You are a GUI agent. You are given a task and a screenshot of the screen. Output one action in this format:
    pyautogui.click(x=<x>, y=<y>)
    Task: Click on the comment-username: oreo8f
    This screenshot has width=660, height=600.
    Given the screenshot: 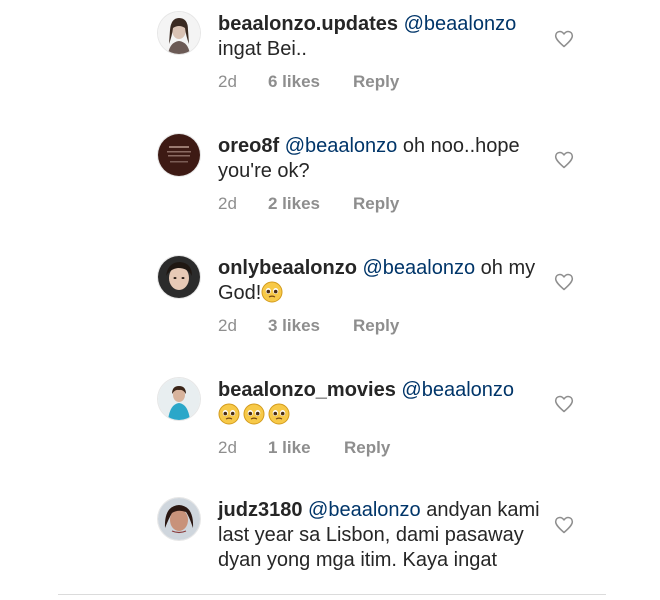 What is the action you would take?
    pyautogui.click(x=248, y=146)
    